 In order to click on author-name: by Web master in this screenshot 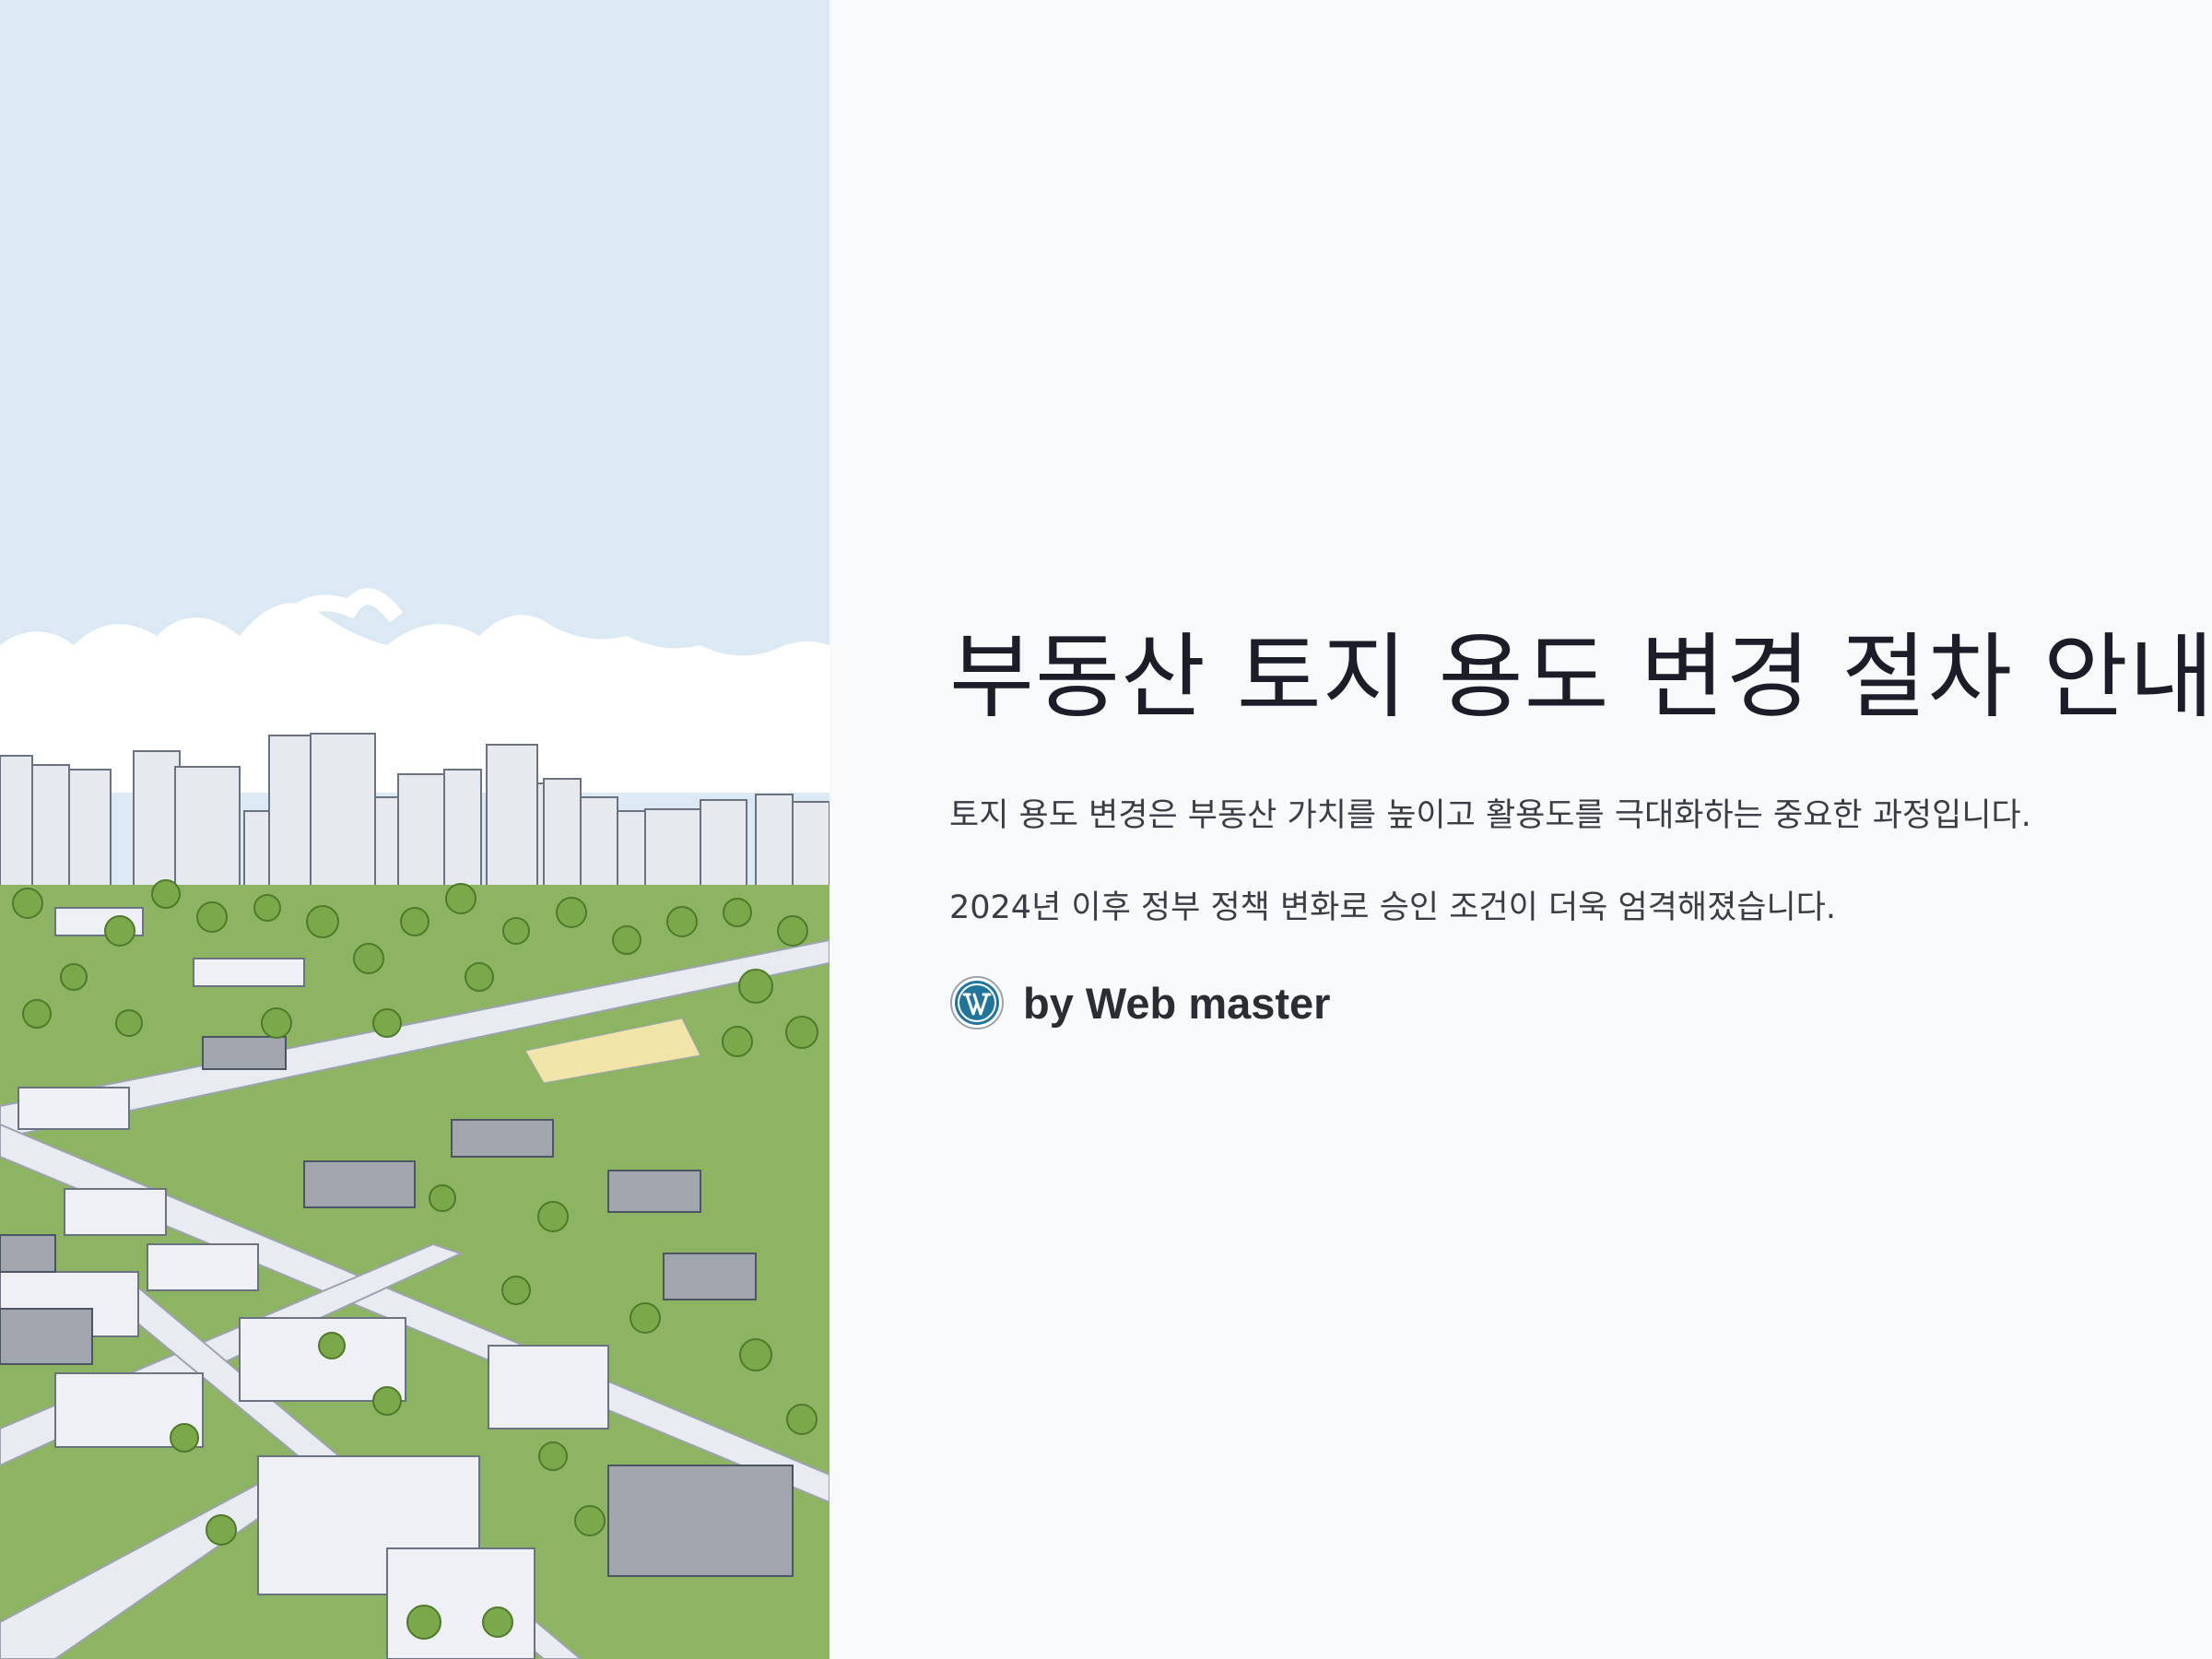, I will do `click(1177, 1003)`.